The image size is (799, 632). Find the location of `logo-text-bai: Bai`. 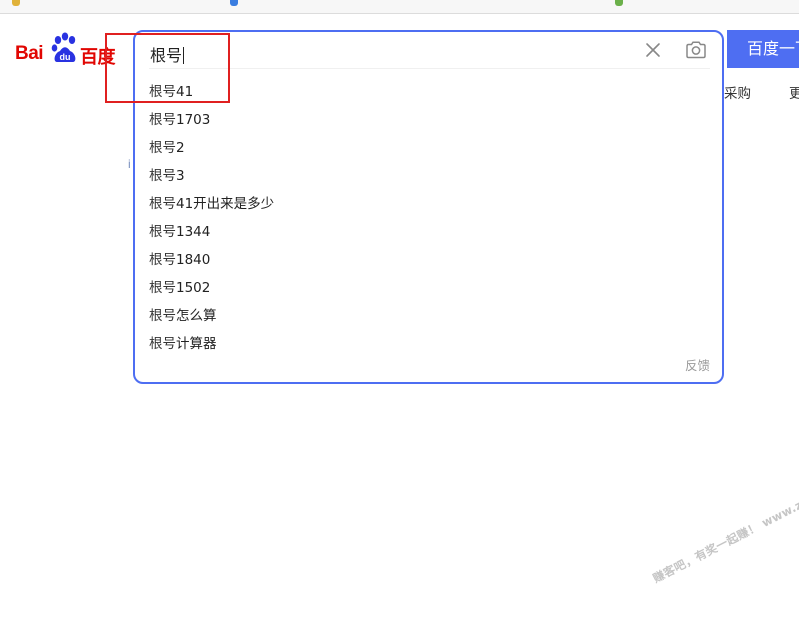

logo-text-bai: Bai is located at coordinates (29, 53).